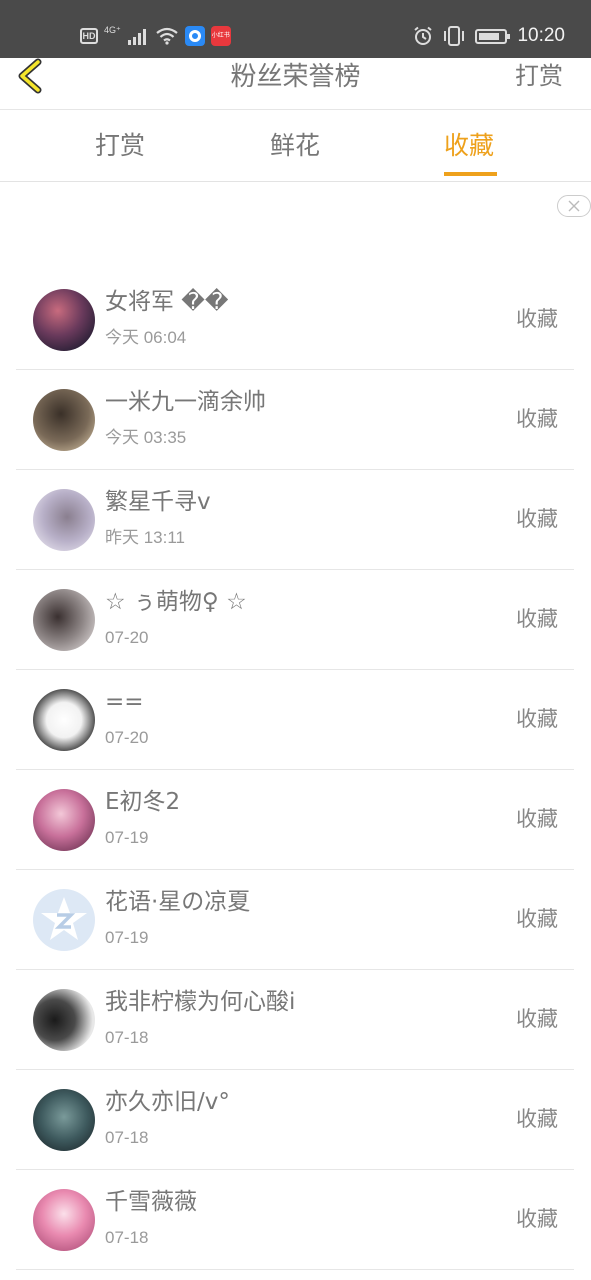  What do you see at coordinates (423, 35) in the screenshot?
I see `alarm-icon` at bounding box center [423, 35].